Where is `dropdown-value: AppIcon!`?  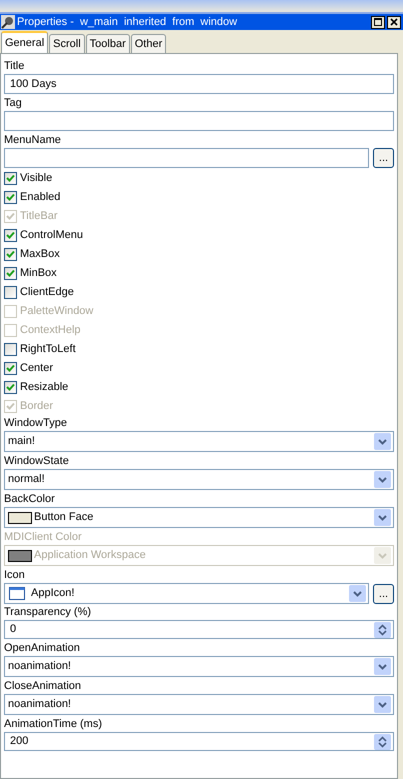 dropdown-value: AppIcon! is located at coordinates (53, 594).